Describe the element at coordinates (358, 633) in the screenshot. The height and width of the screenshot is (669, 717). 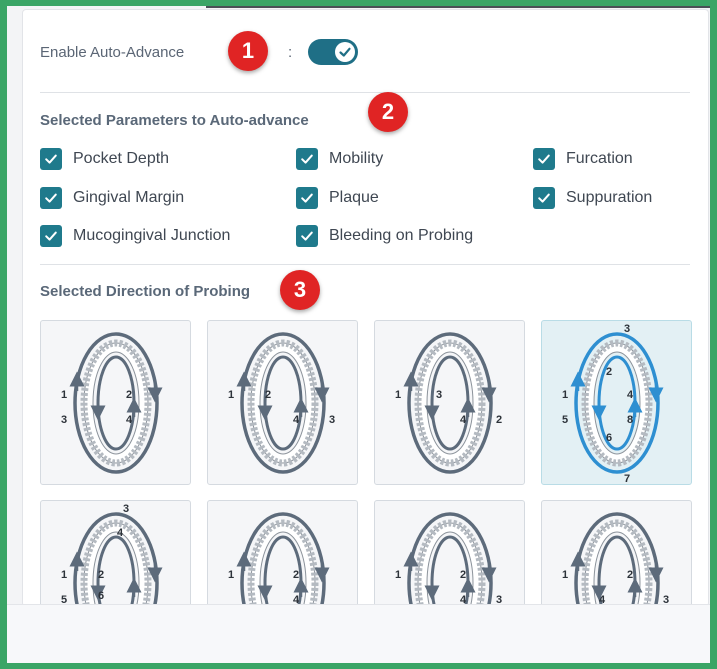
I see `dialog-footer` at that location.